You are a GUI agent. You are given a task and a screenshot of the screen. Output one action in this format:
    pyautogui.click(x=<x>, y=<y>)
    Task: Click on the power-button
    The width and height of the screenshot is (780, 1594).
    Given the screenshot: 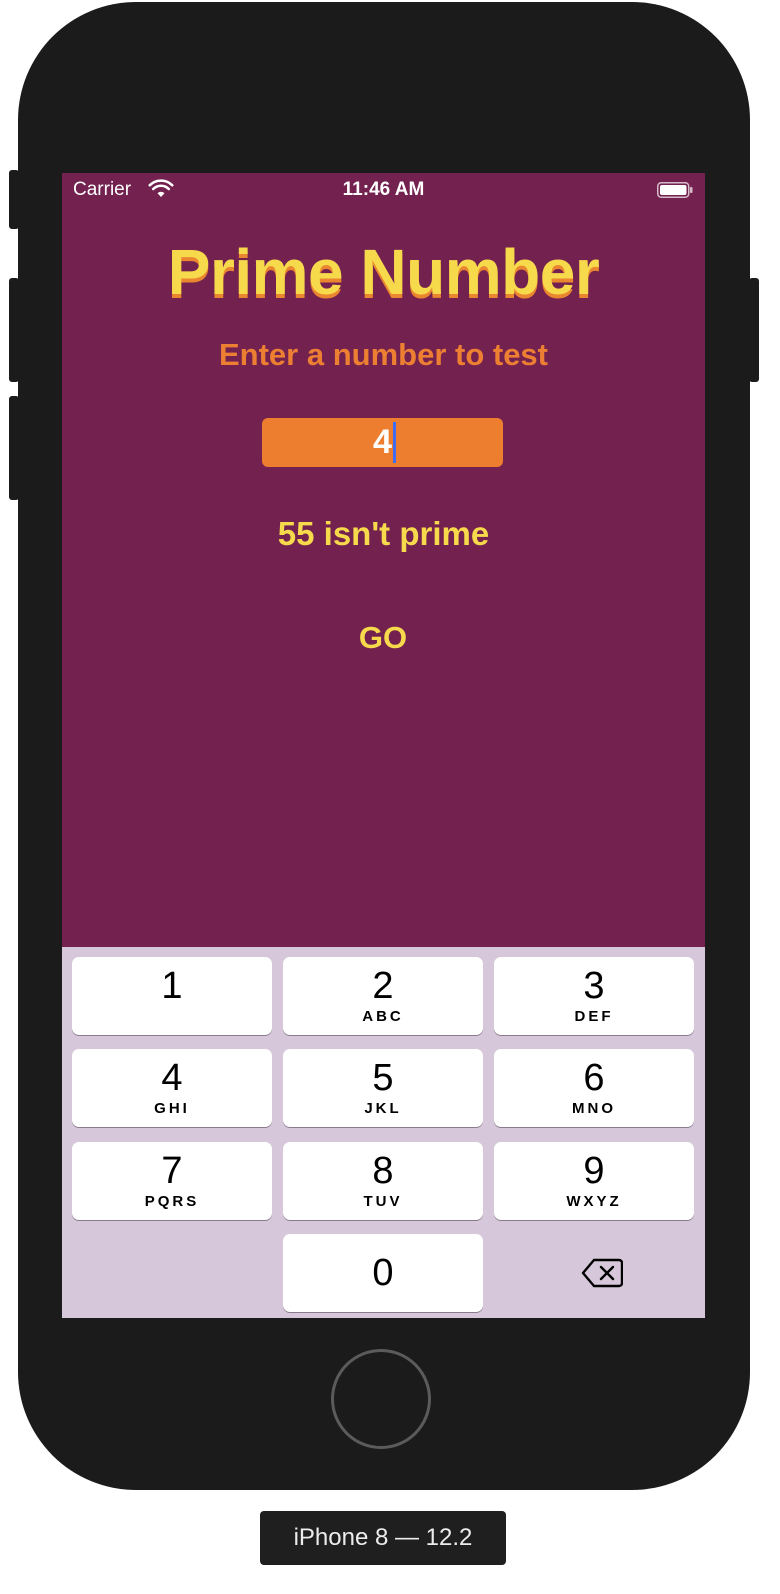 What is the action you would take?
    pyautogui.click(x=754, y=330)
    